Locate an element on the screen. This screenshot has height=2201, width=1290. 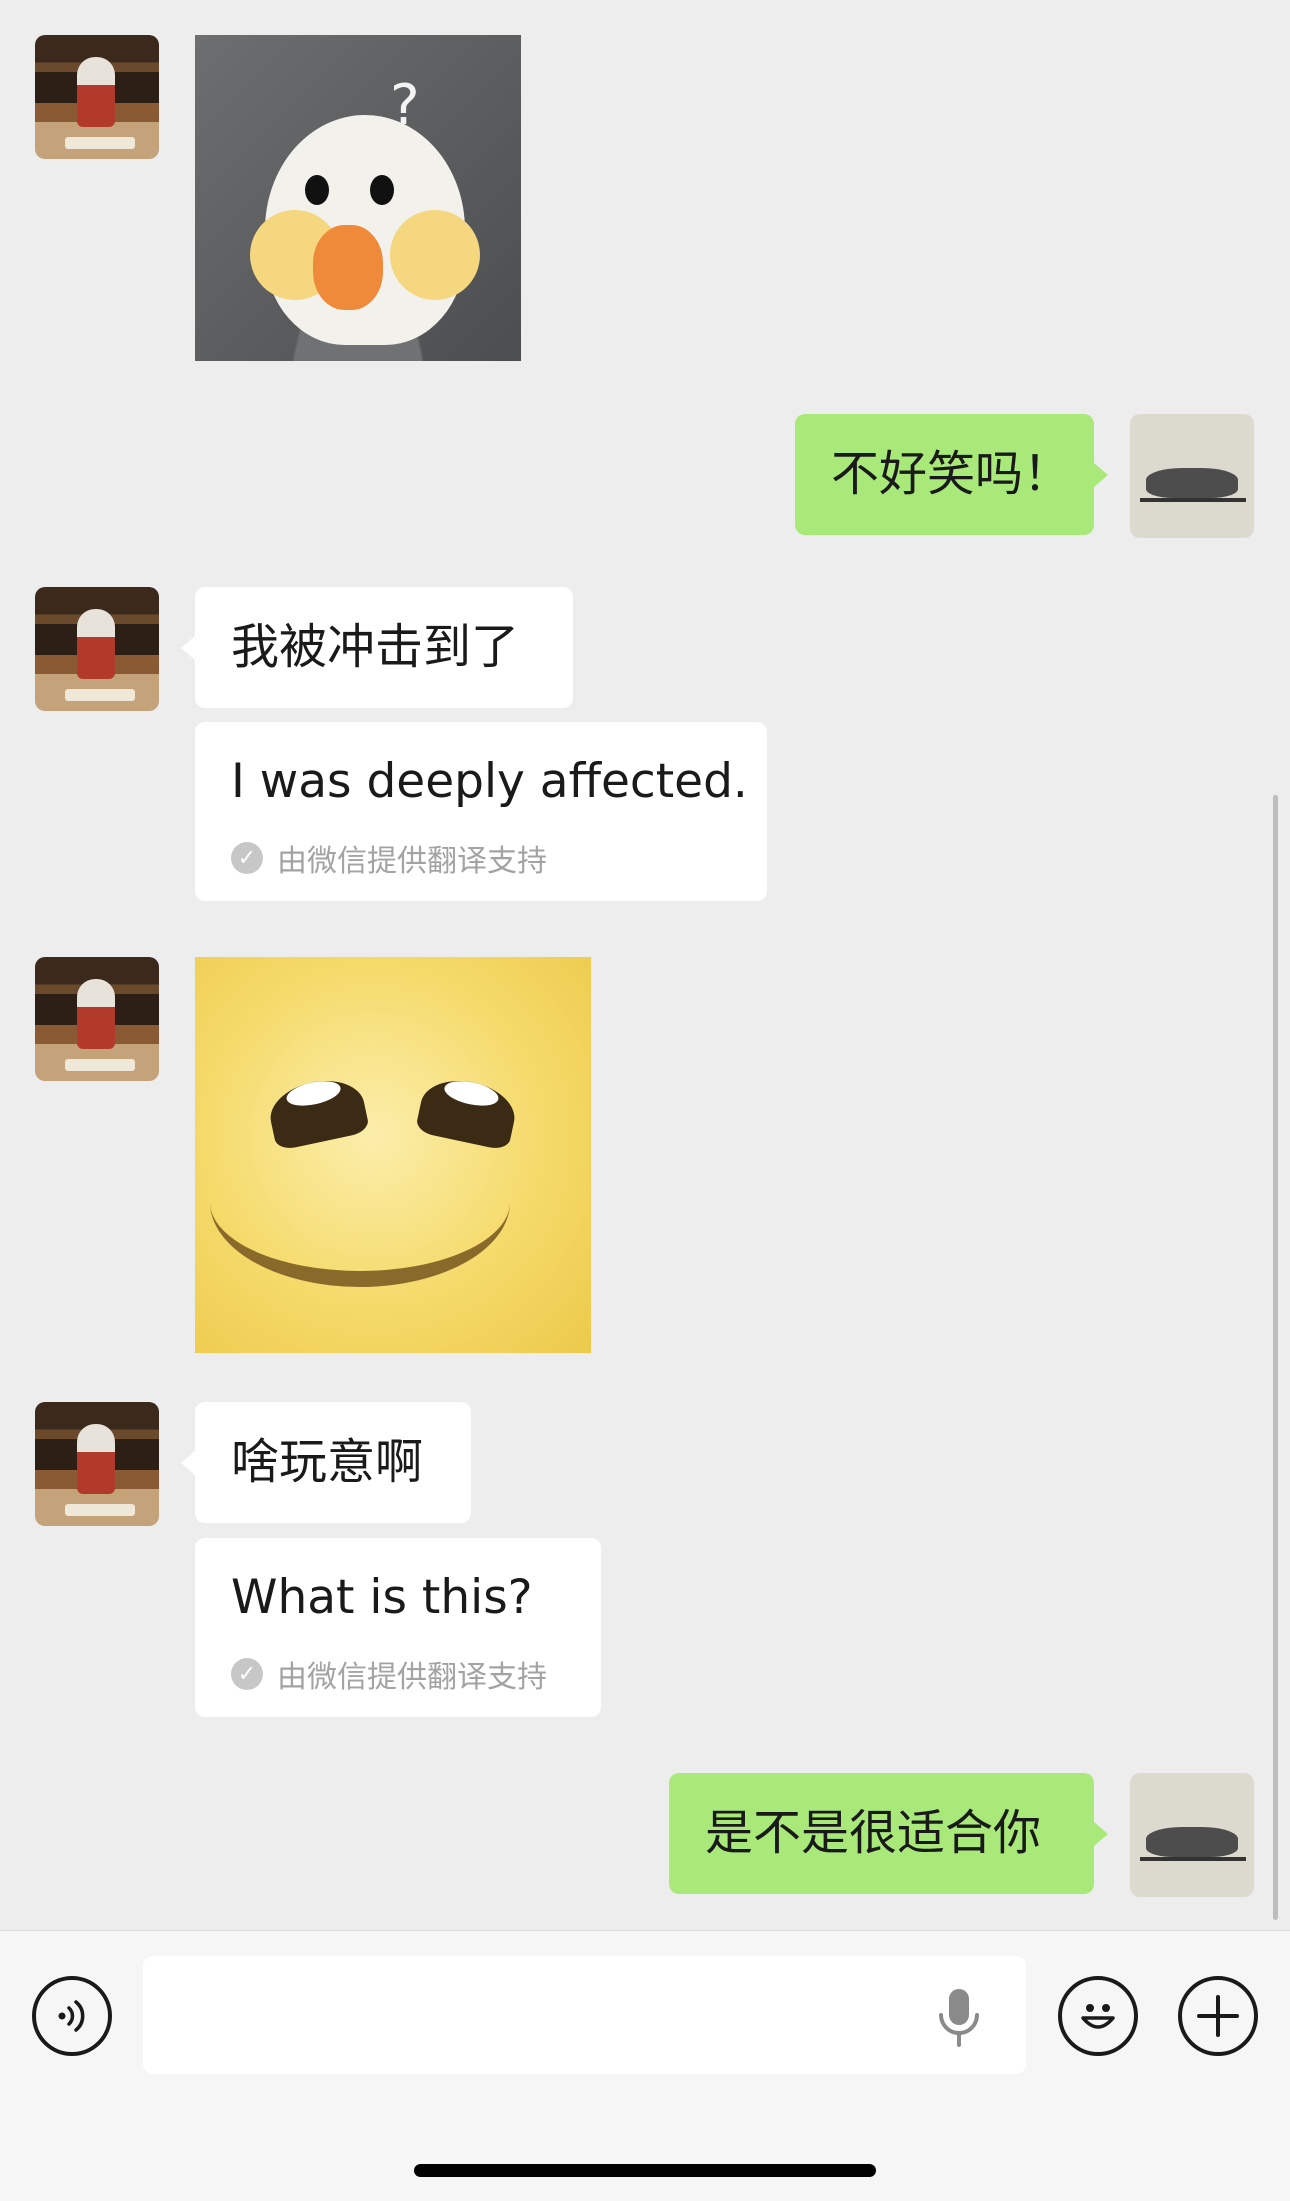
voice-toggle-button is located at coordinates (72, 2016).